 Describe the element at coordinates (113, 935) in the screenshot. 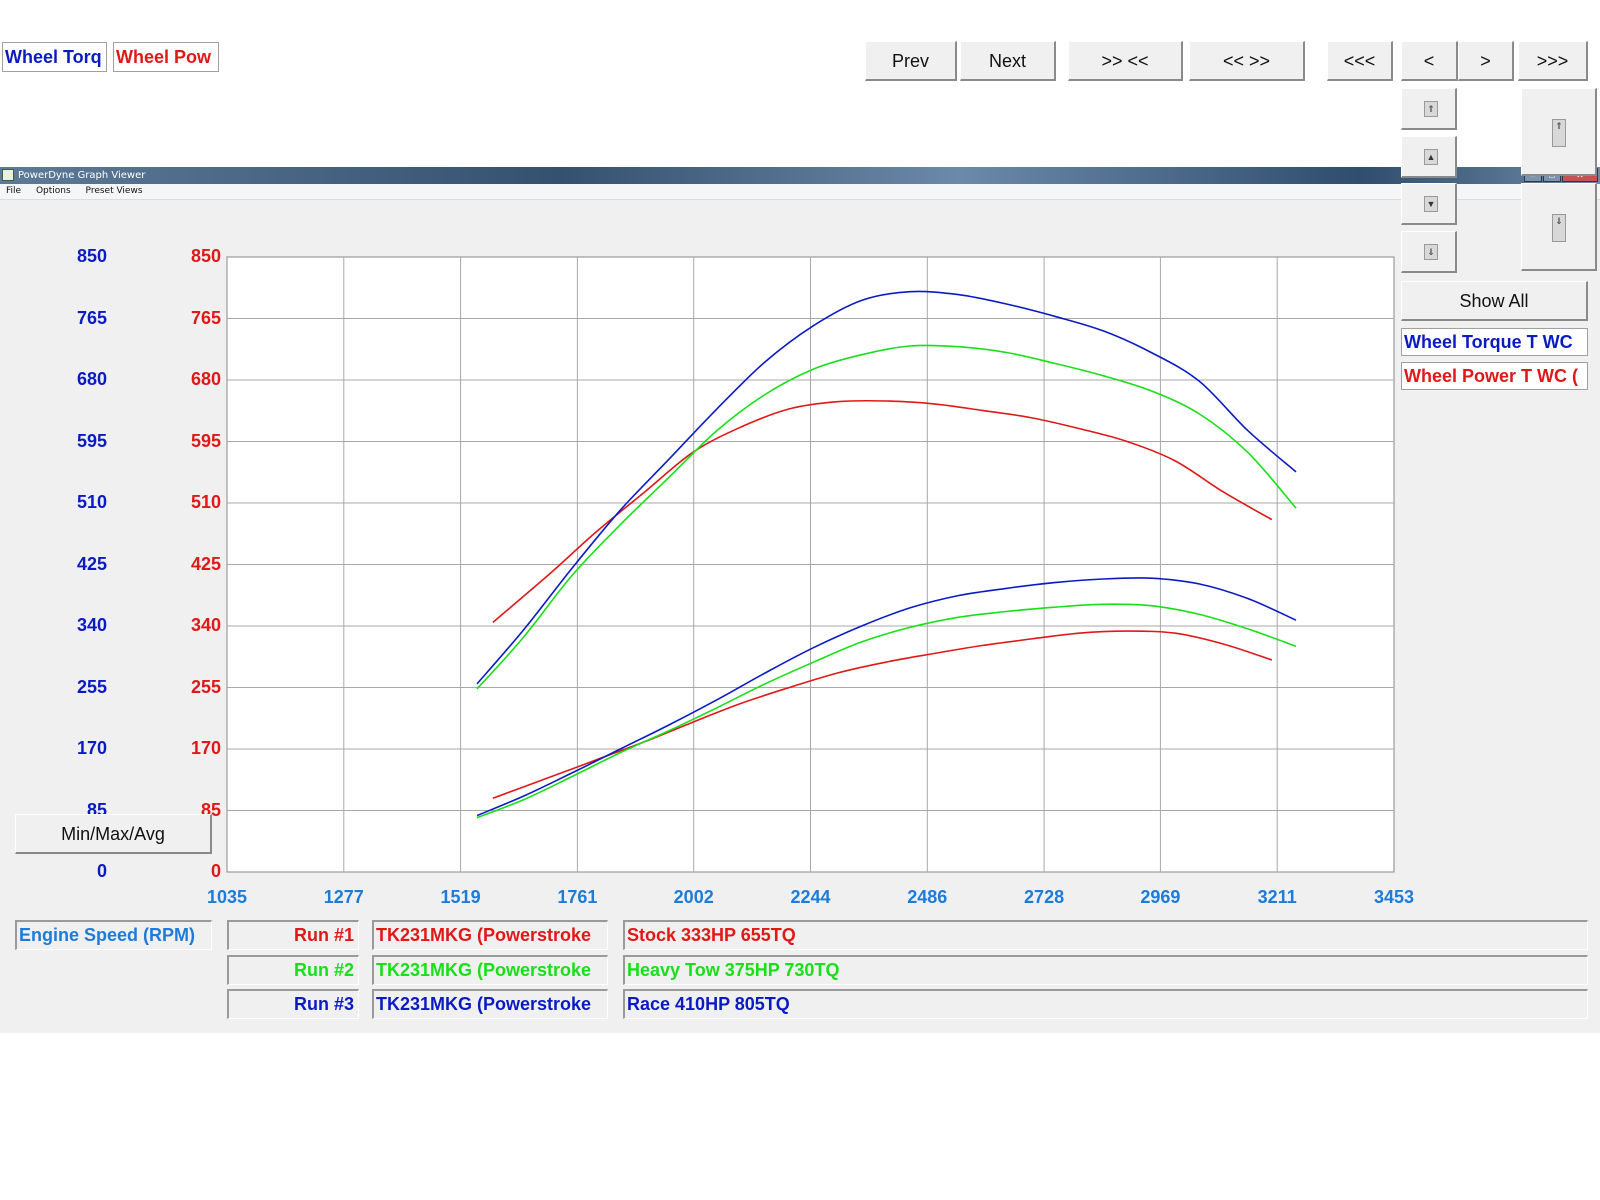

I see `x-axis-title: Engine Speed (RPM)` at that location.